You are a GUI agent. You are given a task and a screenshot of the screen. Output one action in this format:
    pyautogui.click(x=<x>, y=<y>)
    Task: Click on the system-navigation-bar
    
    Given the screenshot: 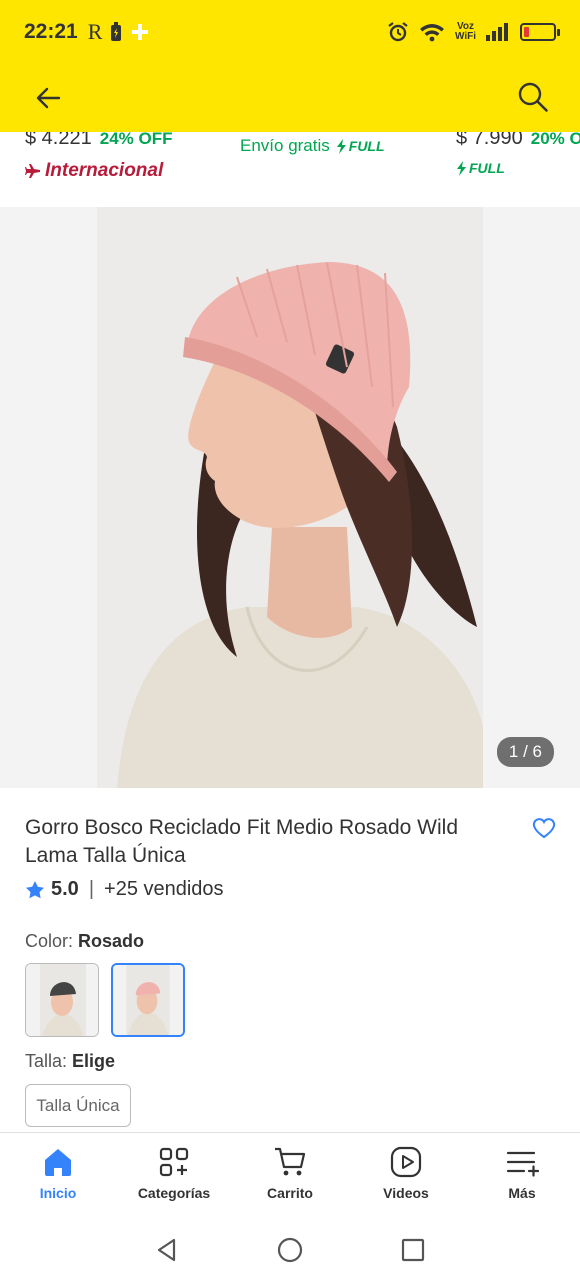 What is the action you would take?
    pyautogui.click(x=290, y=1250)
    